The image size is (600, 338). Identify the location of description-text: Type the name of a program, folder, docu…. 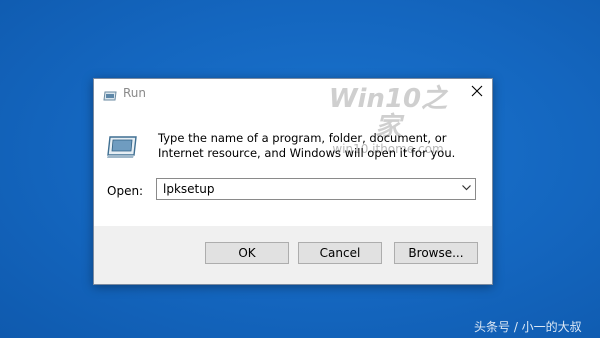
(307, 145).